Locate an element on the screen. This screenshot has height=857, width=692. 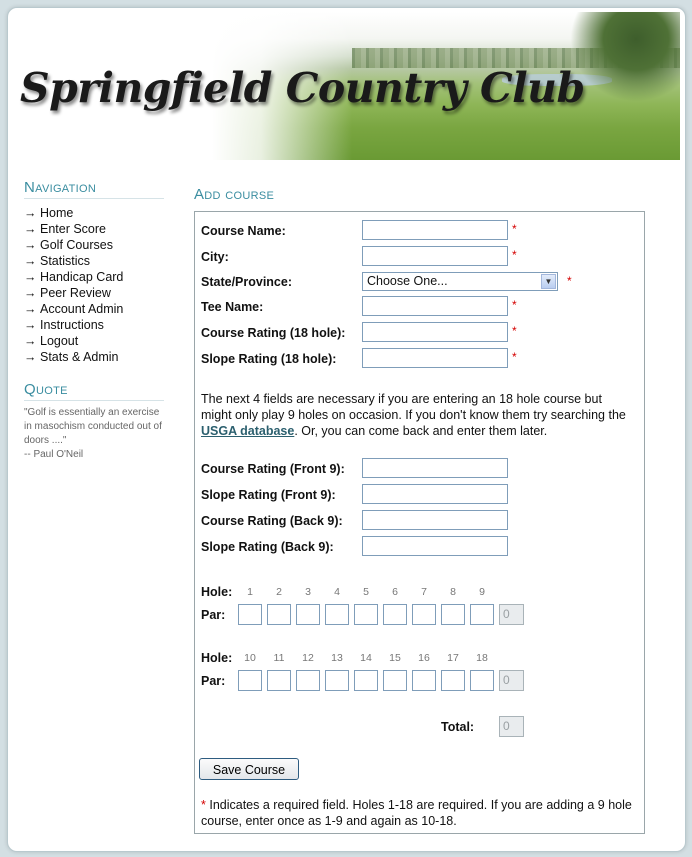
nav-item-logout: → Logout is located at coordinates (73, 341).